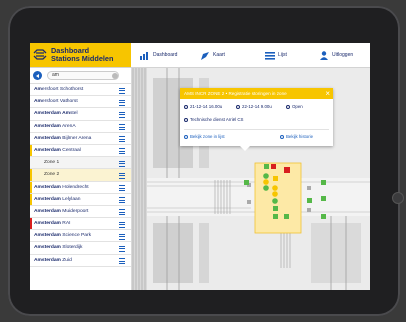  What do you see at coordinates (80, 261) in the screenshot?
I see `station-row: Amsterdam Zuid` at bounding box center [80, 261].